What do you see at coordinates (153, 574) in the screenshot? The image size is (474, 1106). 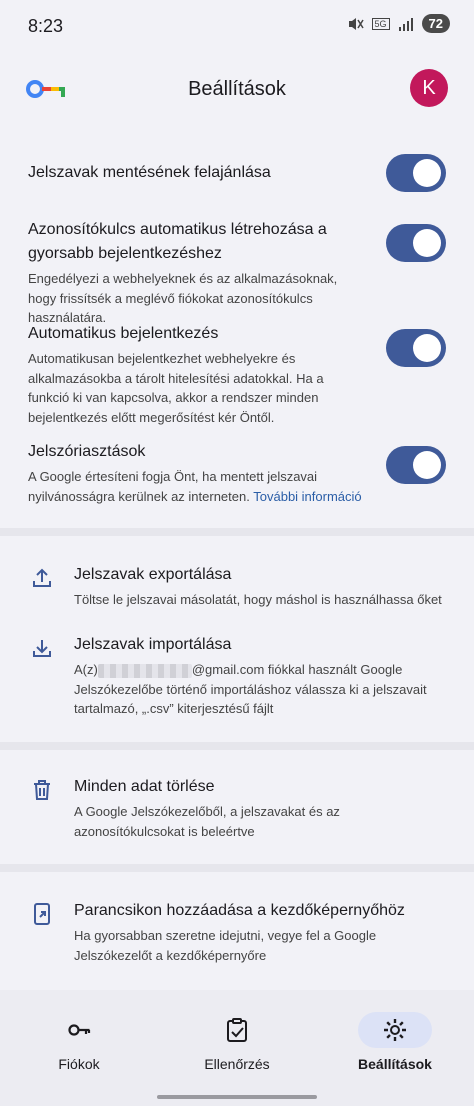 I see `export-title: Jelszavak exportálása` at bounding box center [153, 574].